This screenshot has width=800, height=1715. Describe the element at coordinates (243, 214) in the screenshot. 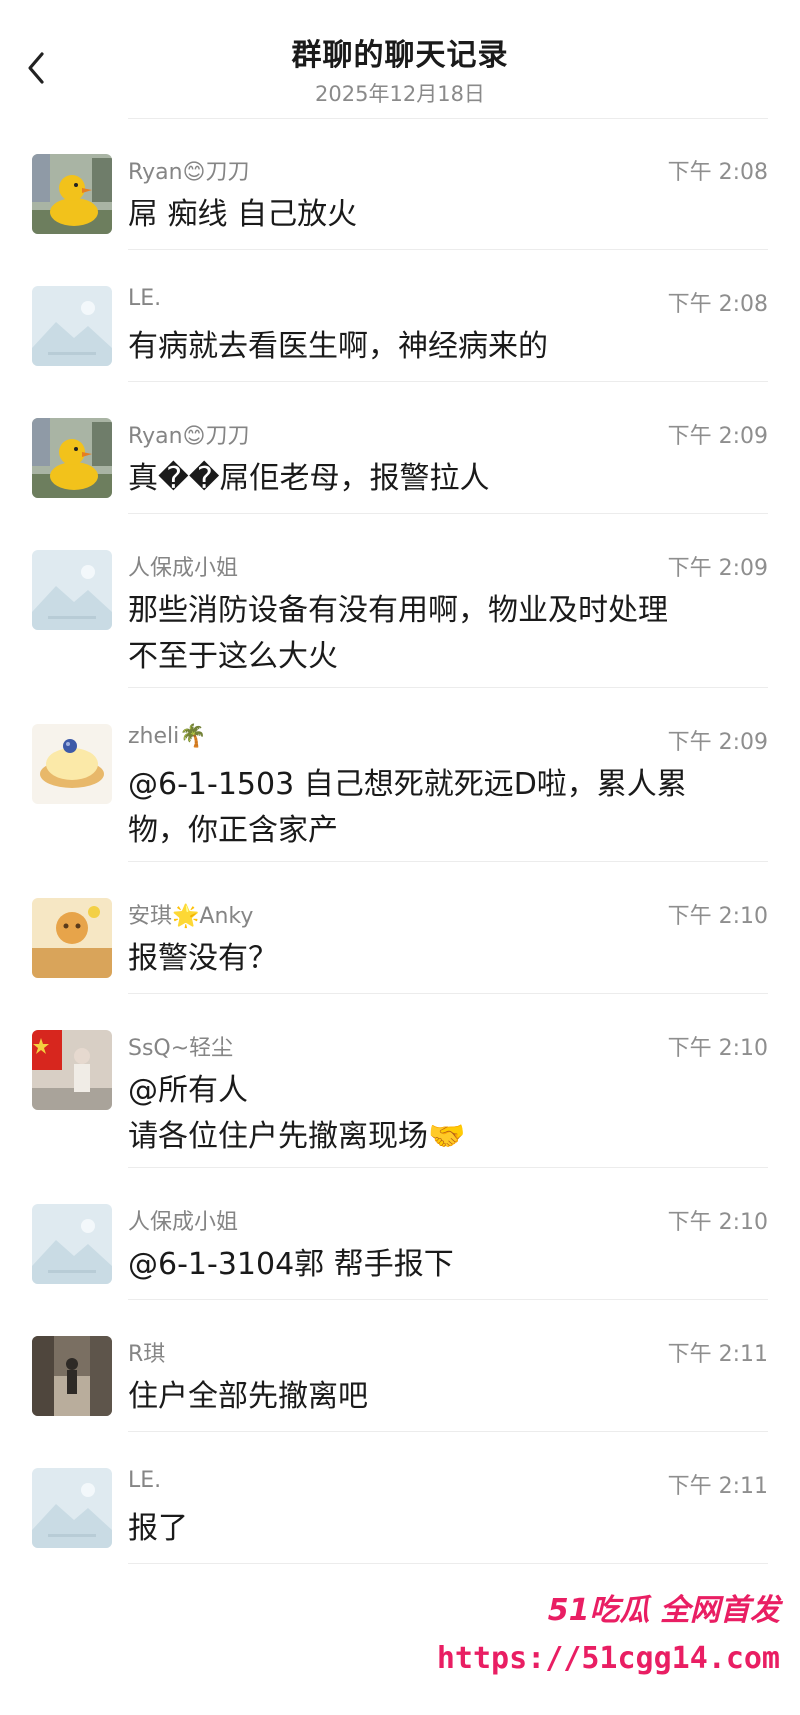

I see `message-text: 屌 痴线 自己放火` at that location.